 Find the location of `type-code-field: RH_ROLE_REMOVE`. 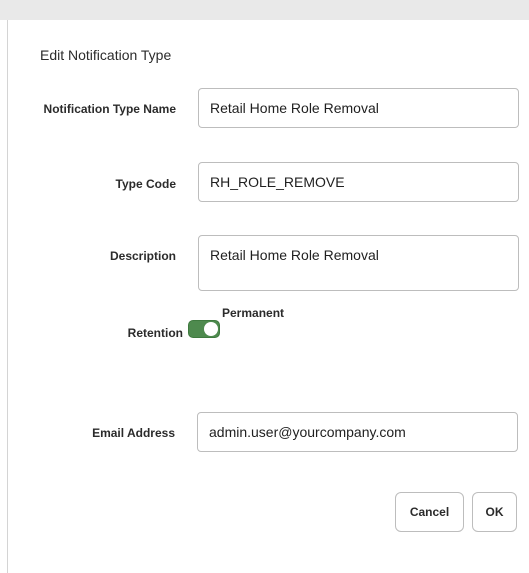

type-code-field: RH_ROLE_REMOVE is located at coordinates (358, 182).